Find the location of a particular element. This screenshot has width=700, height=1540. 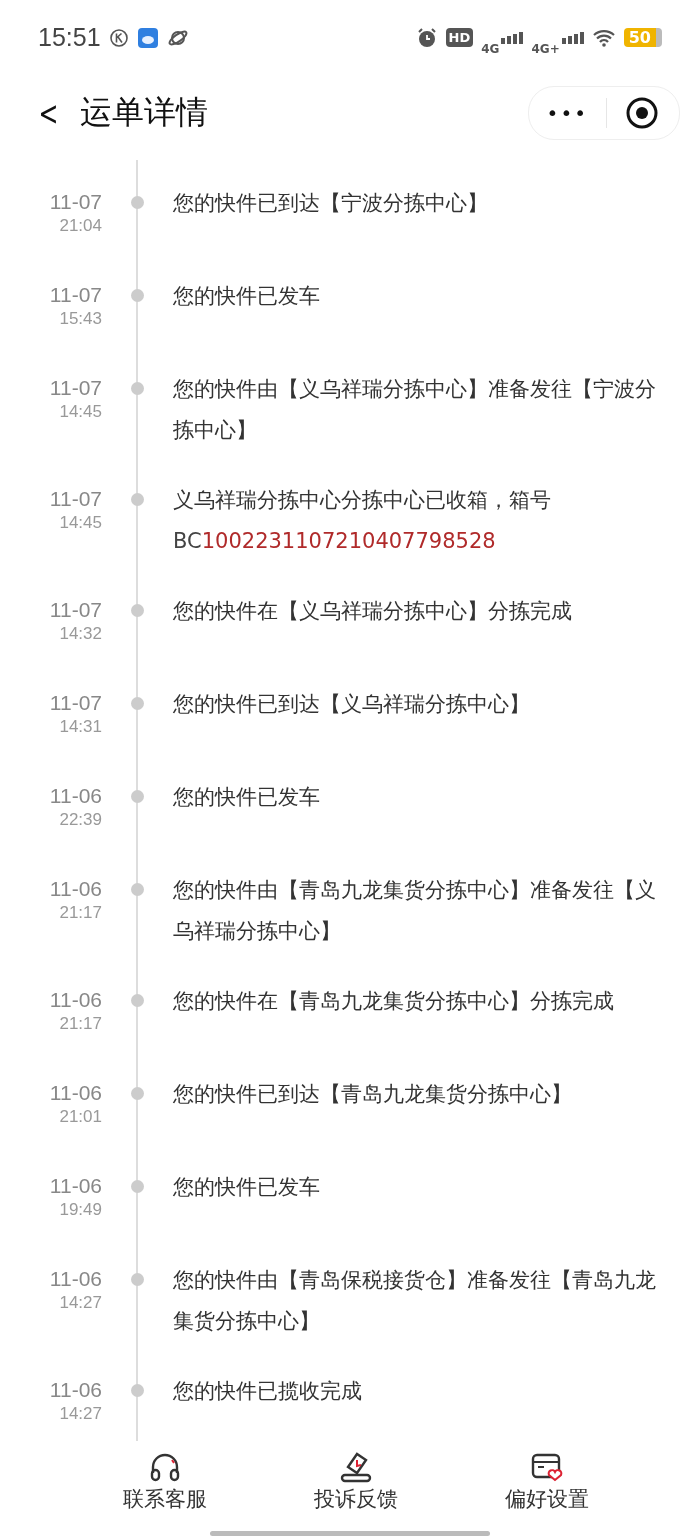

action-button: 投诉反馈 is located at coordinates (356, 1487).